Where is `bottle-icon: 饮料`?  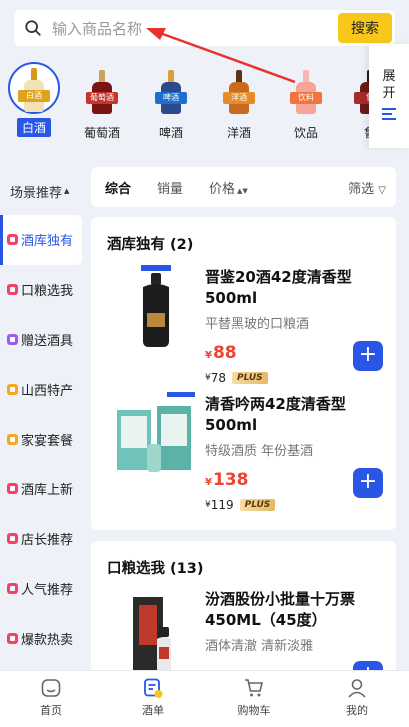 bottle-icon: 饮料 is located at coordinates (306, 92).